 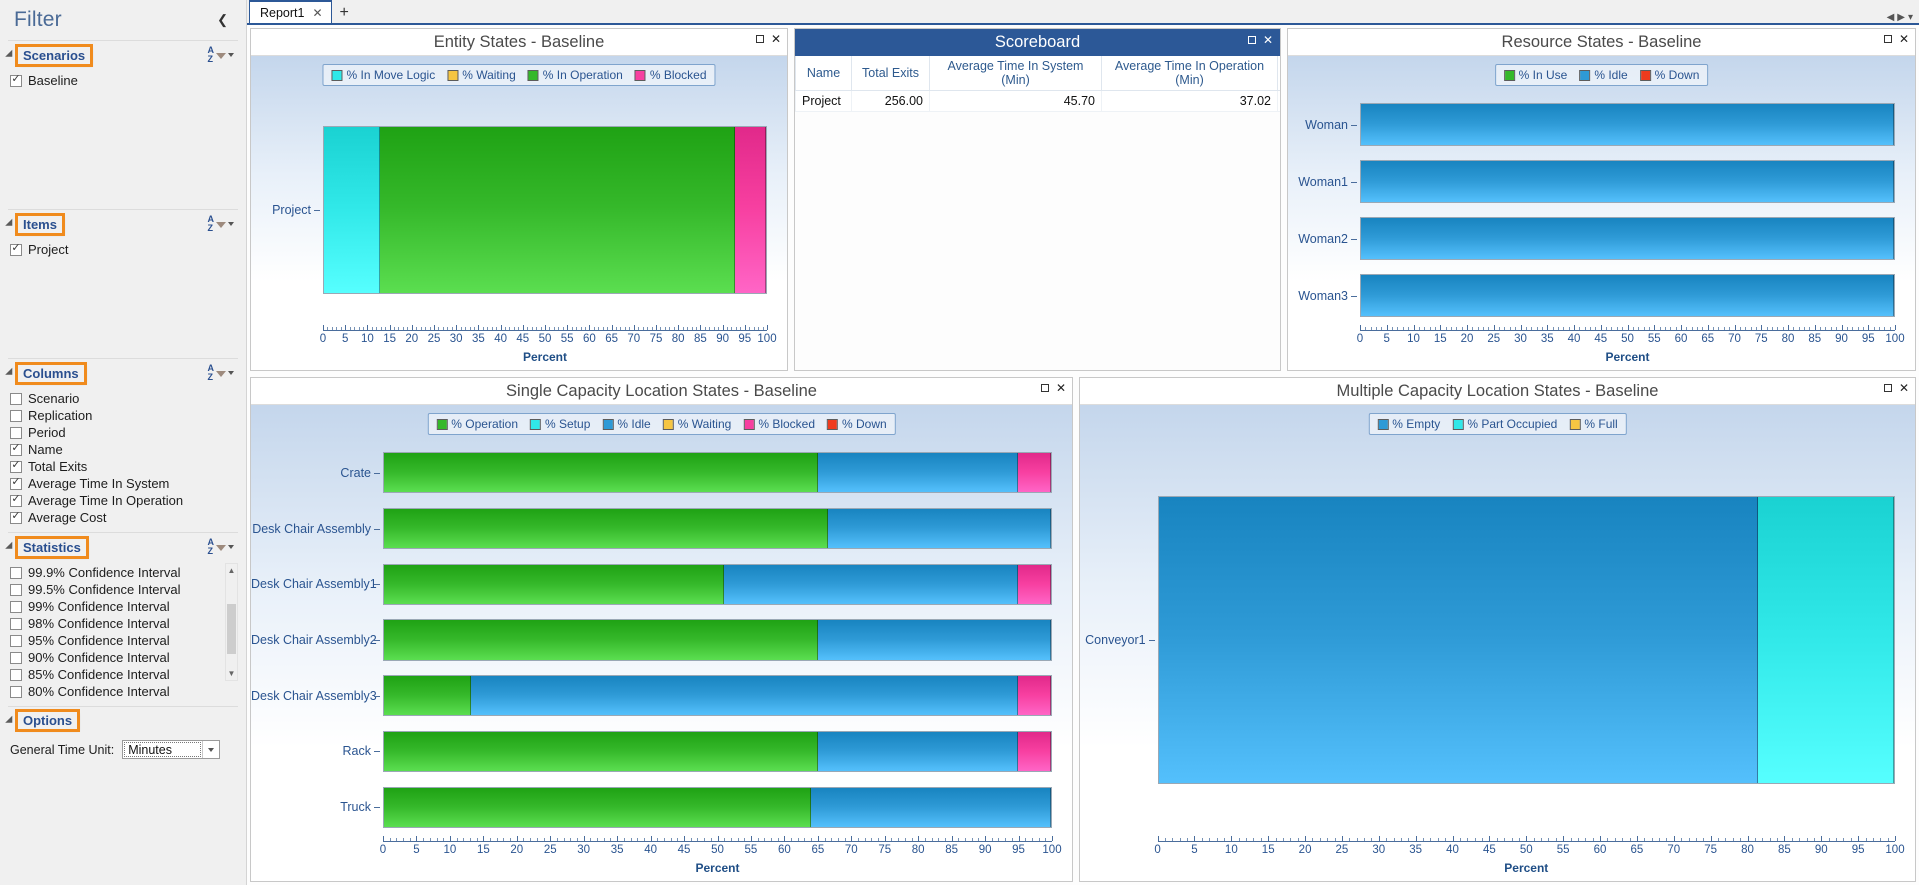 I want to click on checkbox-row-project: Project, so click(x=123, y=249).